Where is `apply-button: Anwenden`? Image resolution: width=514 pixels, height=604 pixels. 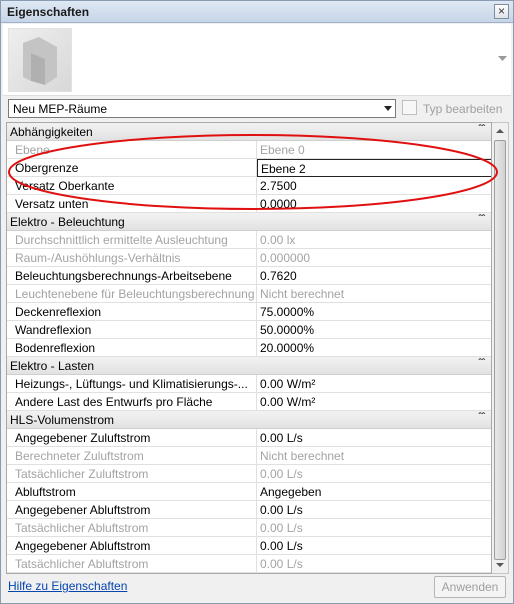 apply-button: Anwenden is located at coordinates (470, 587).